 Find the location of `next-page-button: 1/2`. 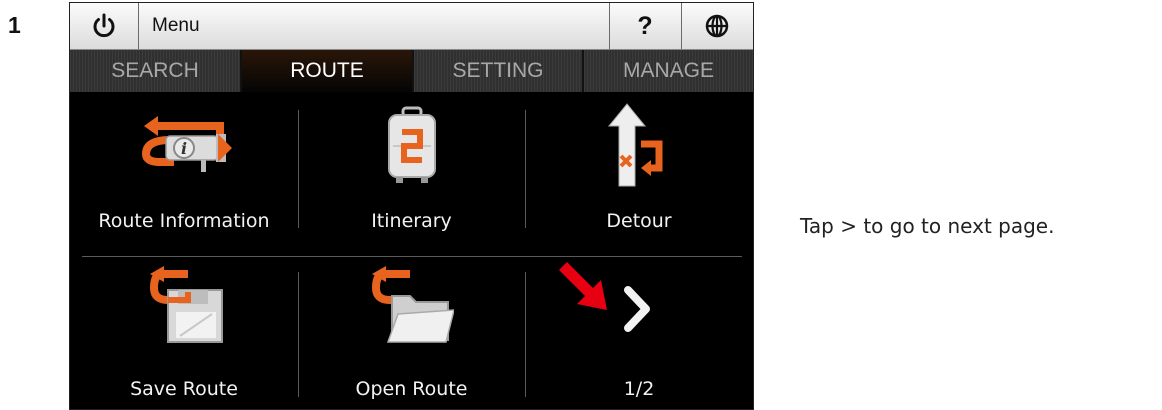

next-page-button: 1/2 is located at coordinates (639, 332).